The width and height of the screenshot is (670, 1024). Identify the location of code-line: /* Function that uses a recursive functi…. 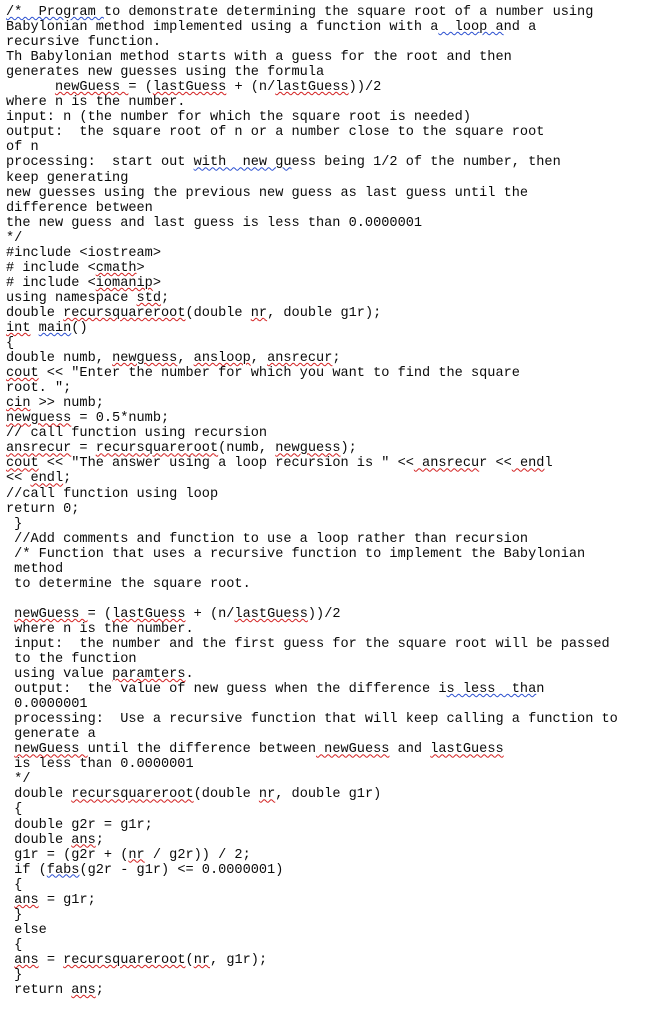
(296, 554).